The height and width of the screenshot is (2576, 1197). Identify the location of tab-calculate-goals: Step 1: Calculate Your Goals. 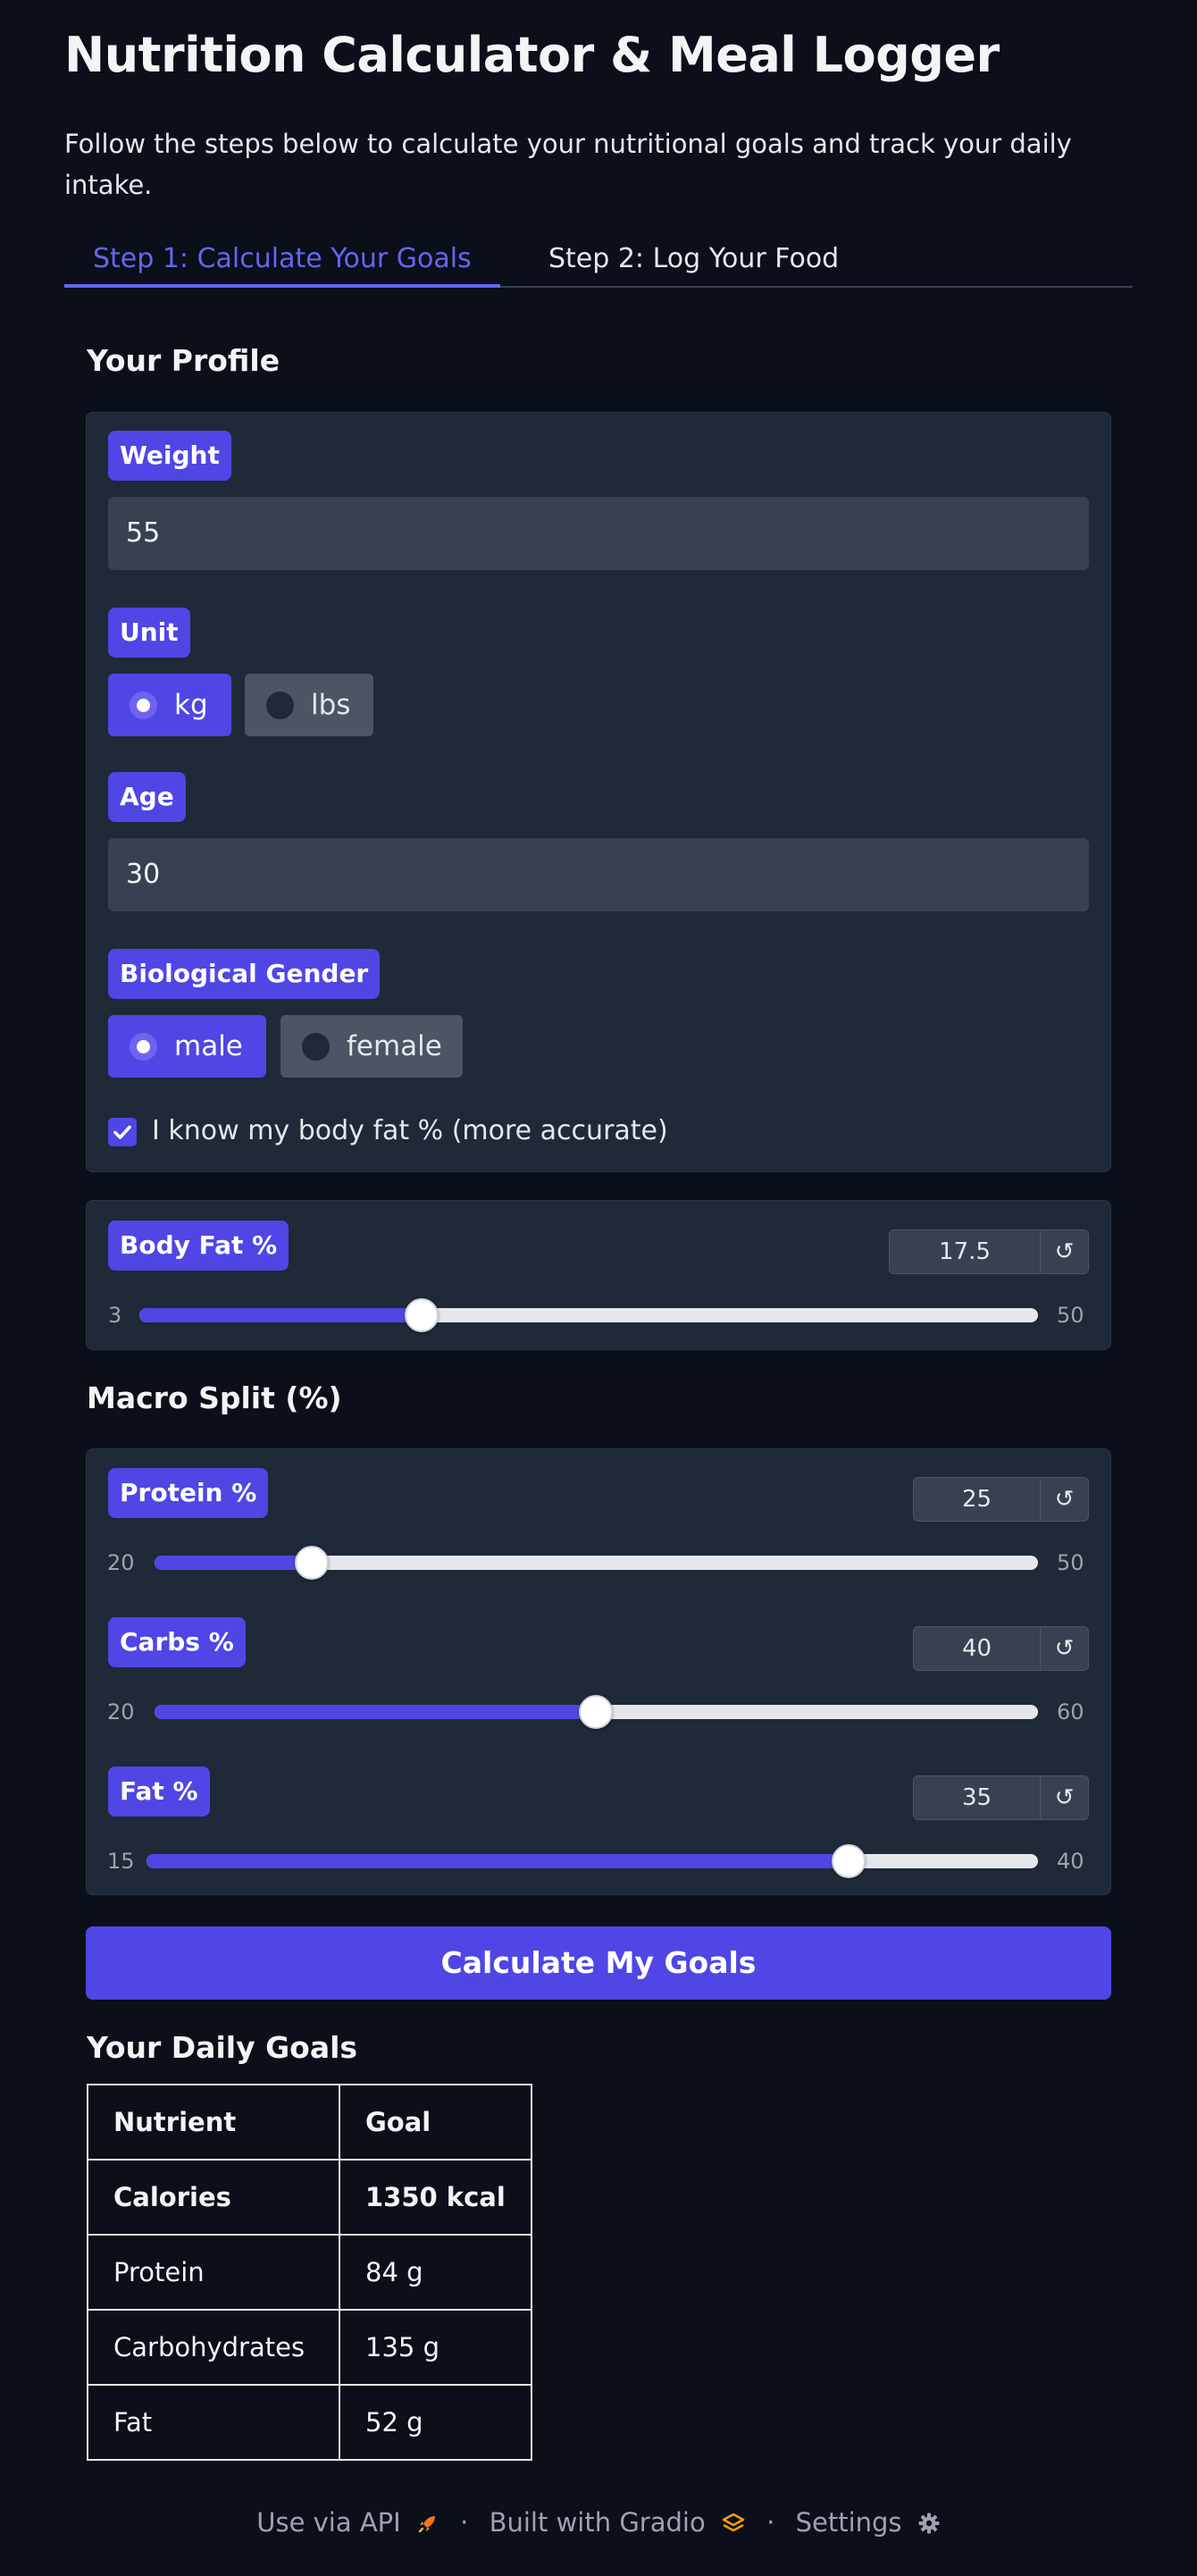
(282, 261).